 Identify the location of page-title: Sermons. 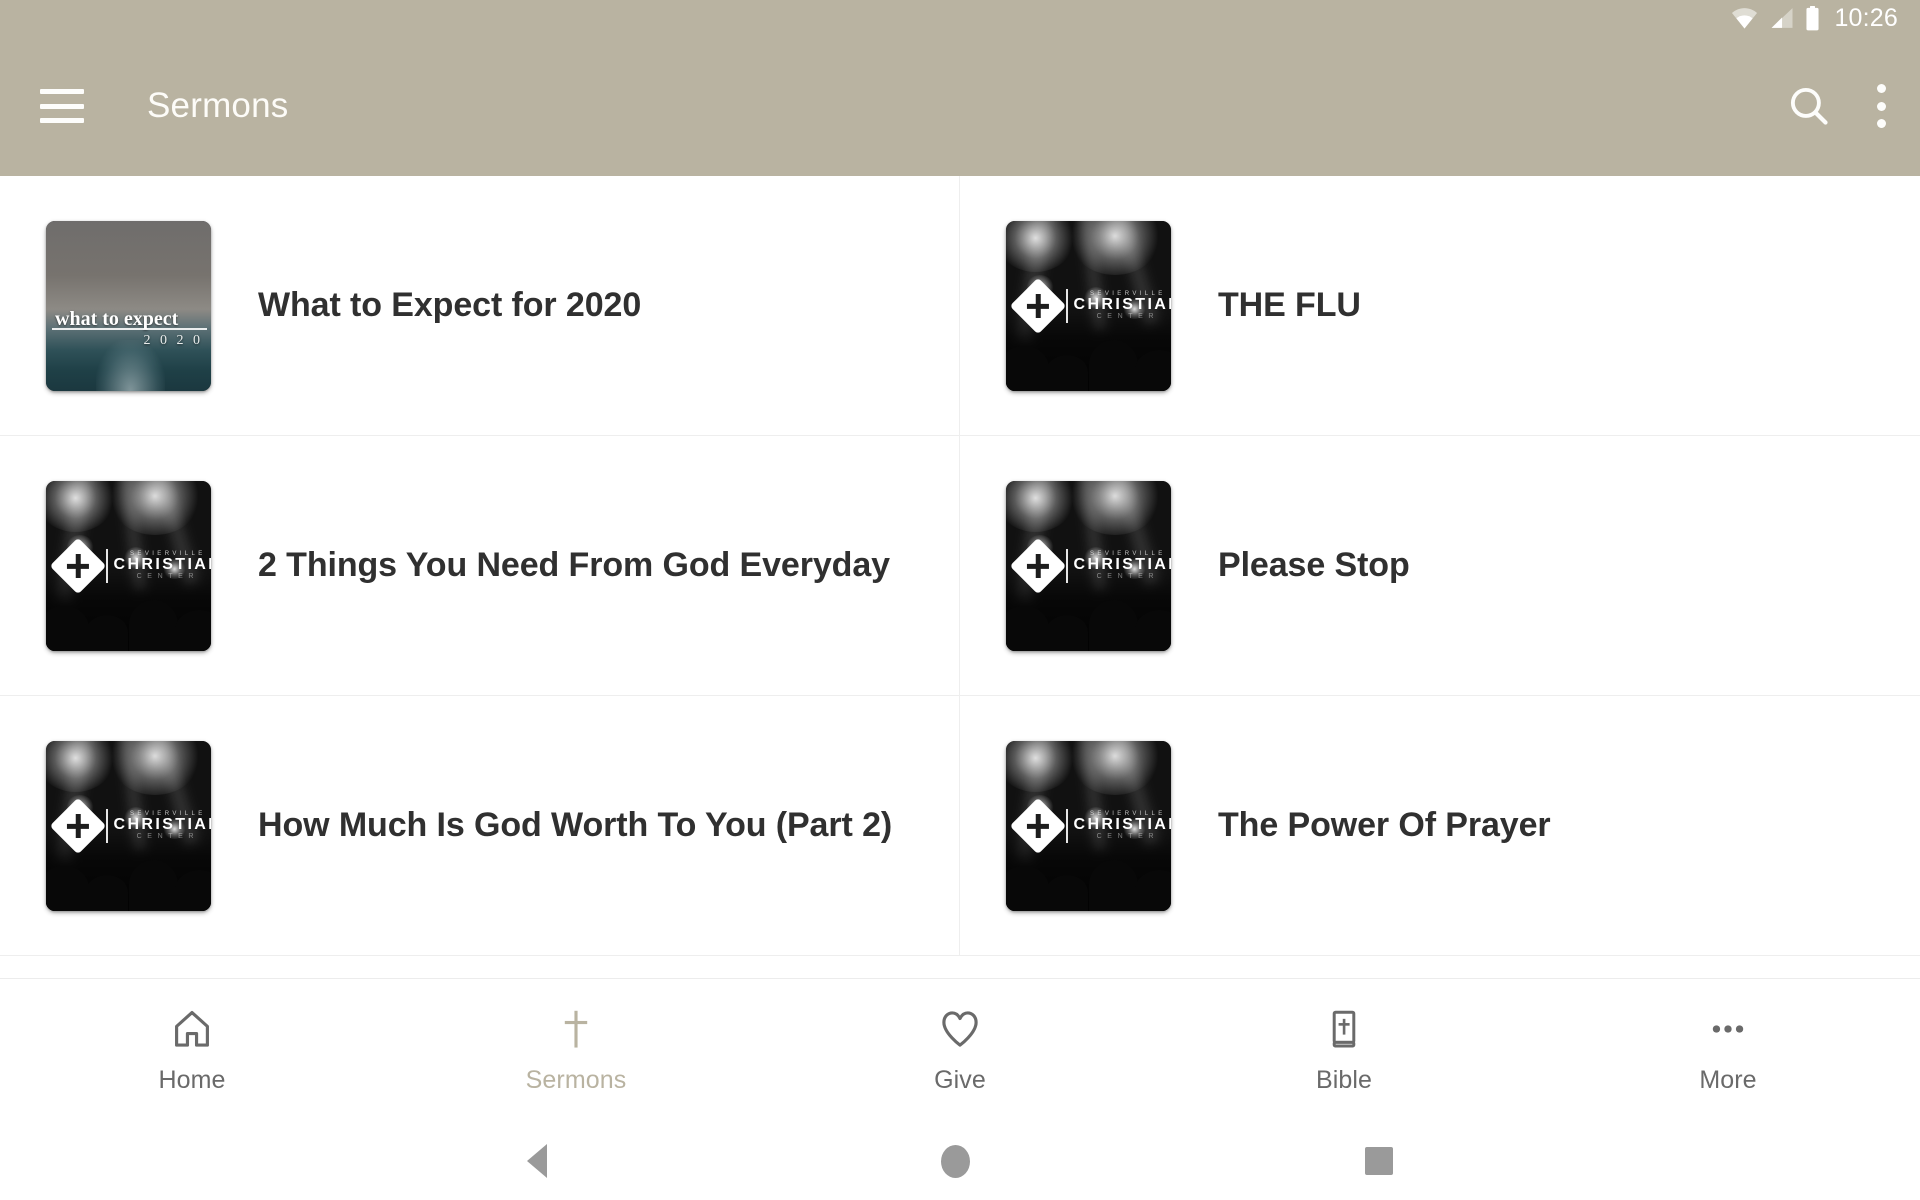
(218, 105).